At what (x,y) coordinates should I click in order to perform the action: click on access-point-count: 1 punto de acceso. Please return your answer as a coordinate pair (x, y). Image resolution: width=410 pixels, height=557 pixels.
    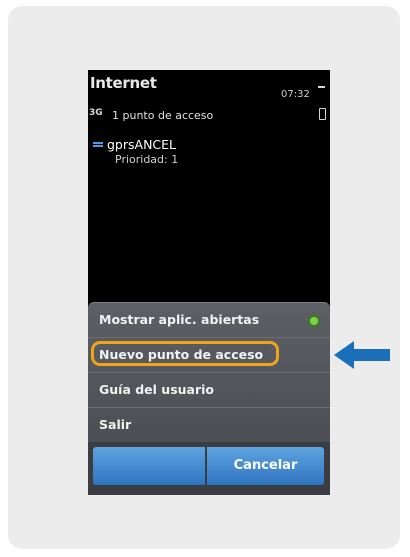
    Looking at the image, I should click on (163, 115).